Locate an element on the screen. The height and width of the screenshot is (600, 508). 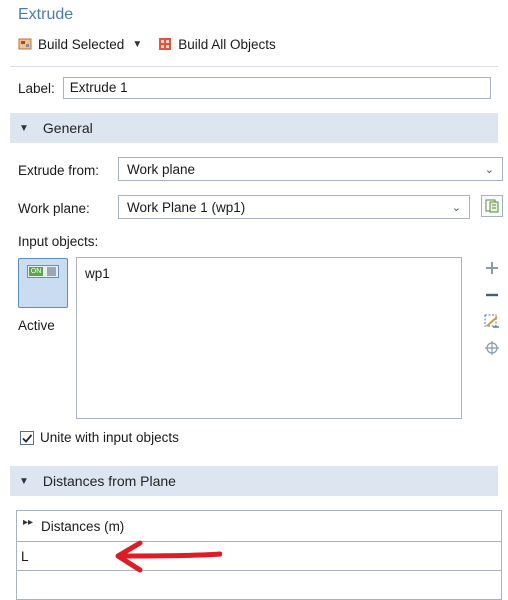
label-row: Label: Extrude 1 is located at coordinates (254, 88).